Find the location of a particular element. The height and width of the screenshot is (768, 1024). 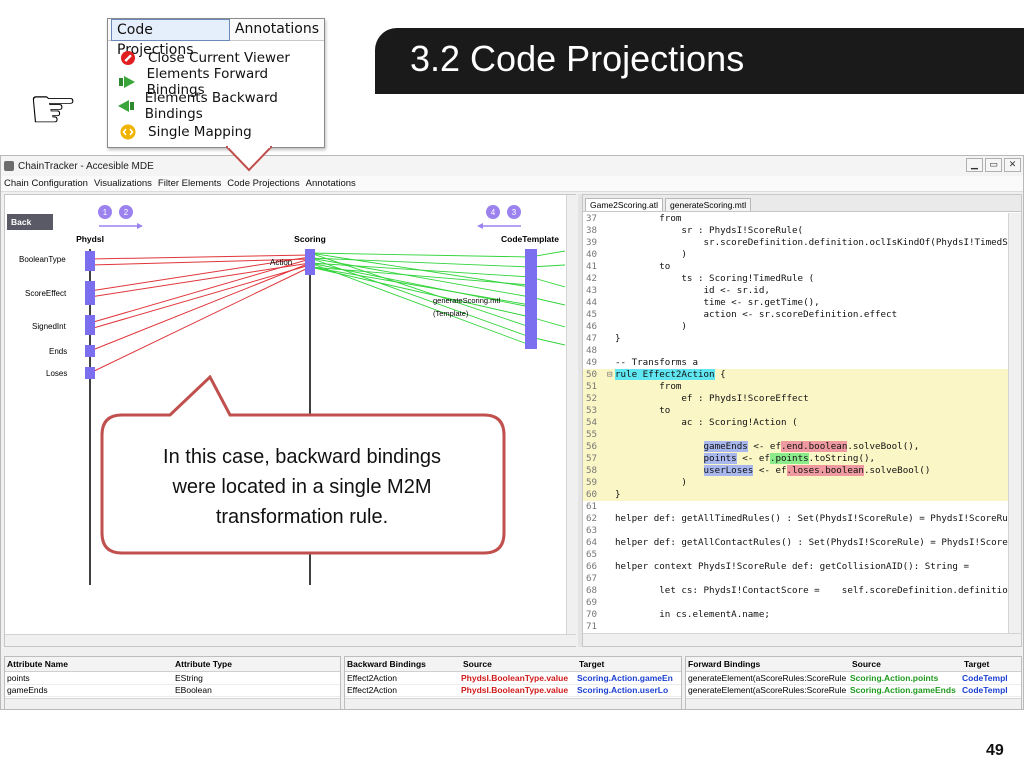

code-line: 40 ) is located at coordinates (795, 255).